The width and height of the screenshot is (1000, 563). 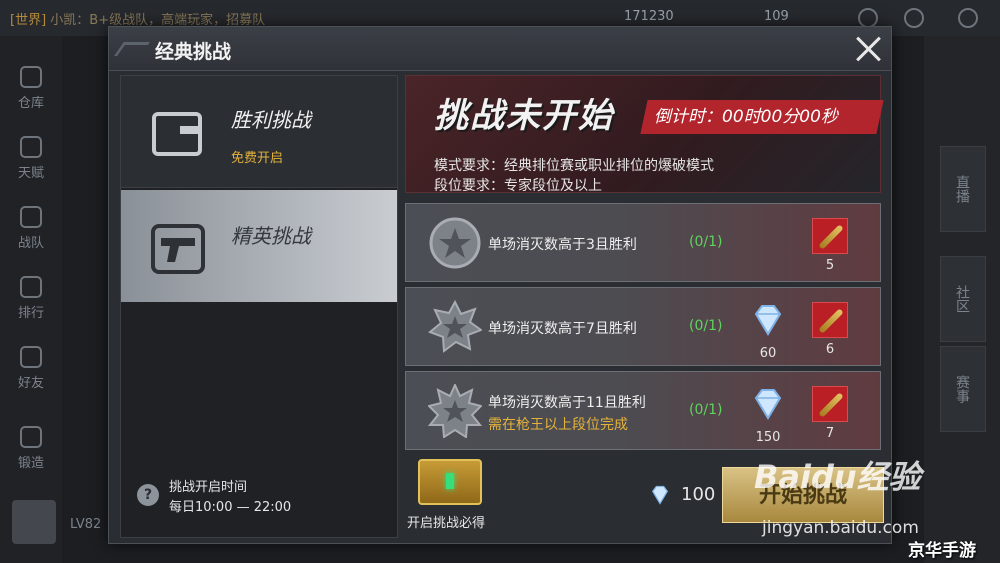 I want to click on reward-item: 6, so click(x=830, y=329).